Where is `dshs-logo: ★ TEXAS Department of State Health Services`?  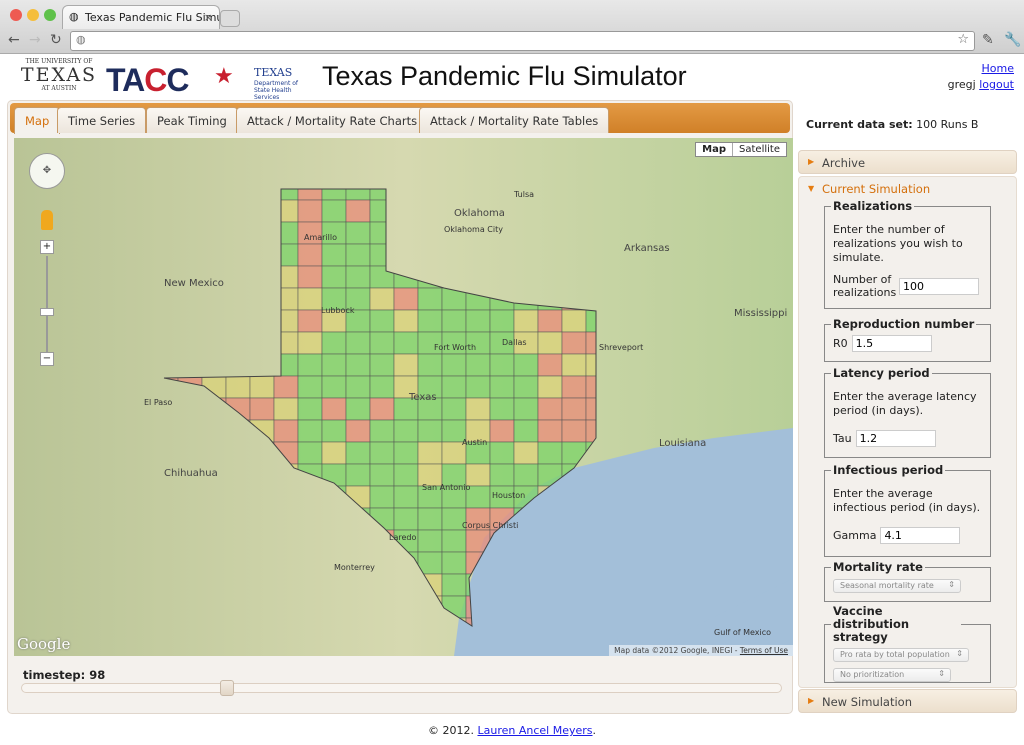 dshs-logo: ★ TEXAS Department of State Health Services is located at coordinates (256, 82).